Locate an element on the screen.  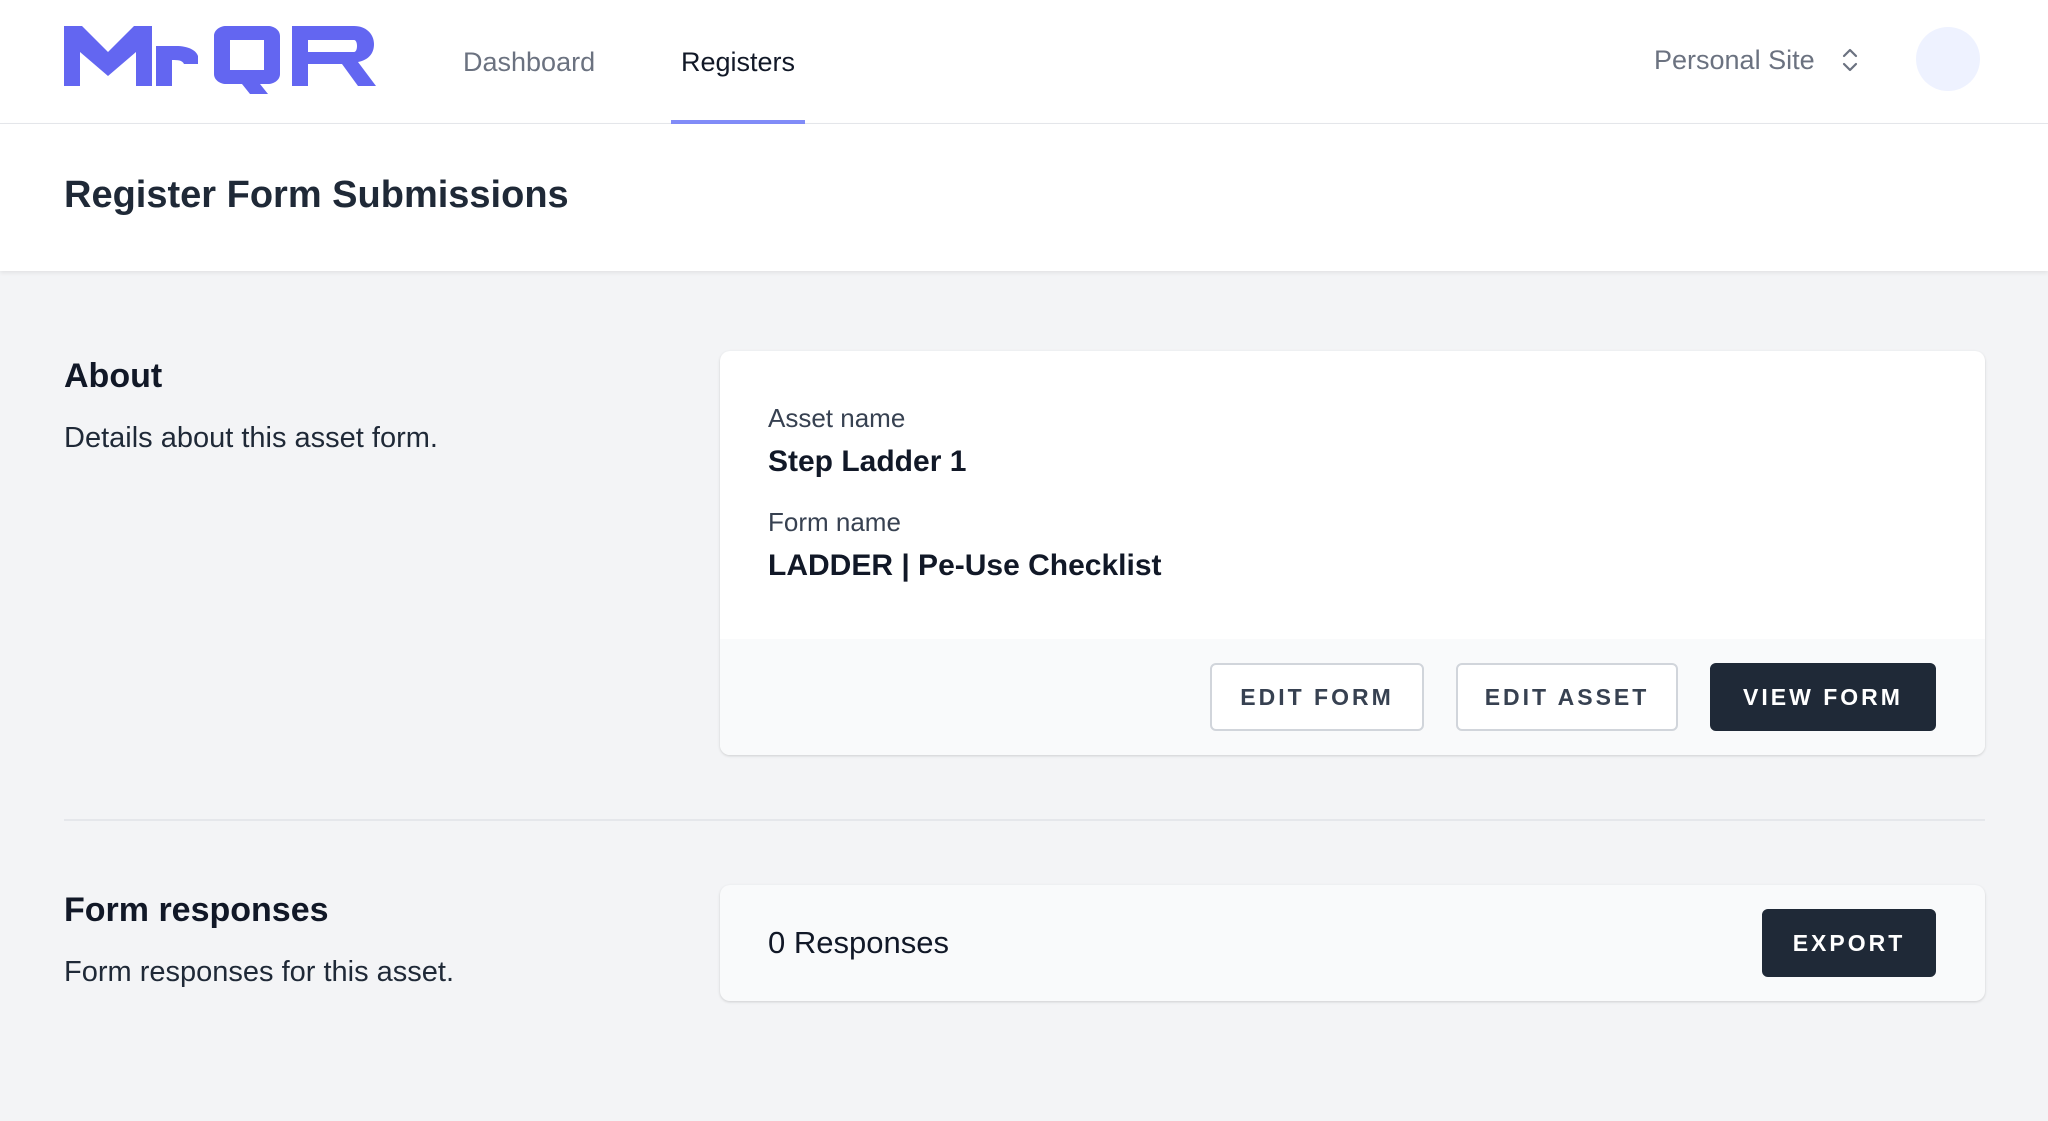
asset-name-label: Asset name is located at coordinates (837, 418).